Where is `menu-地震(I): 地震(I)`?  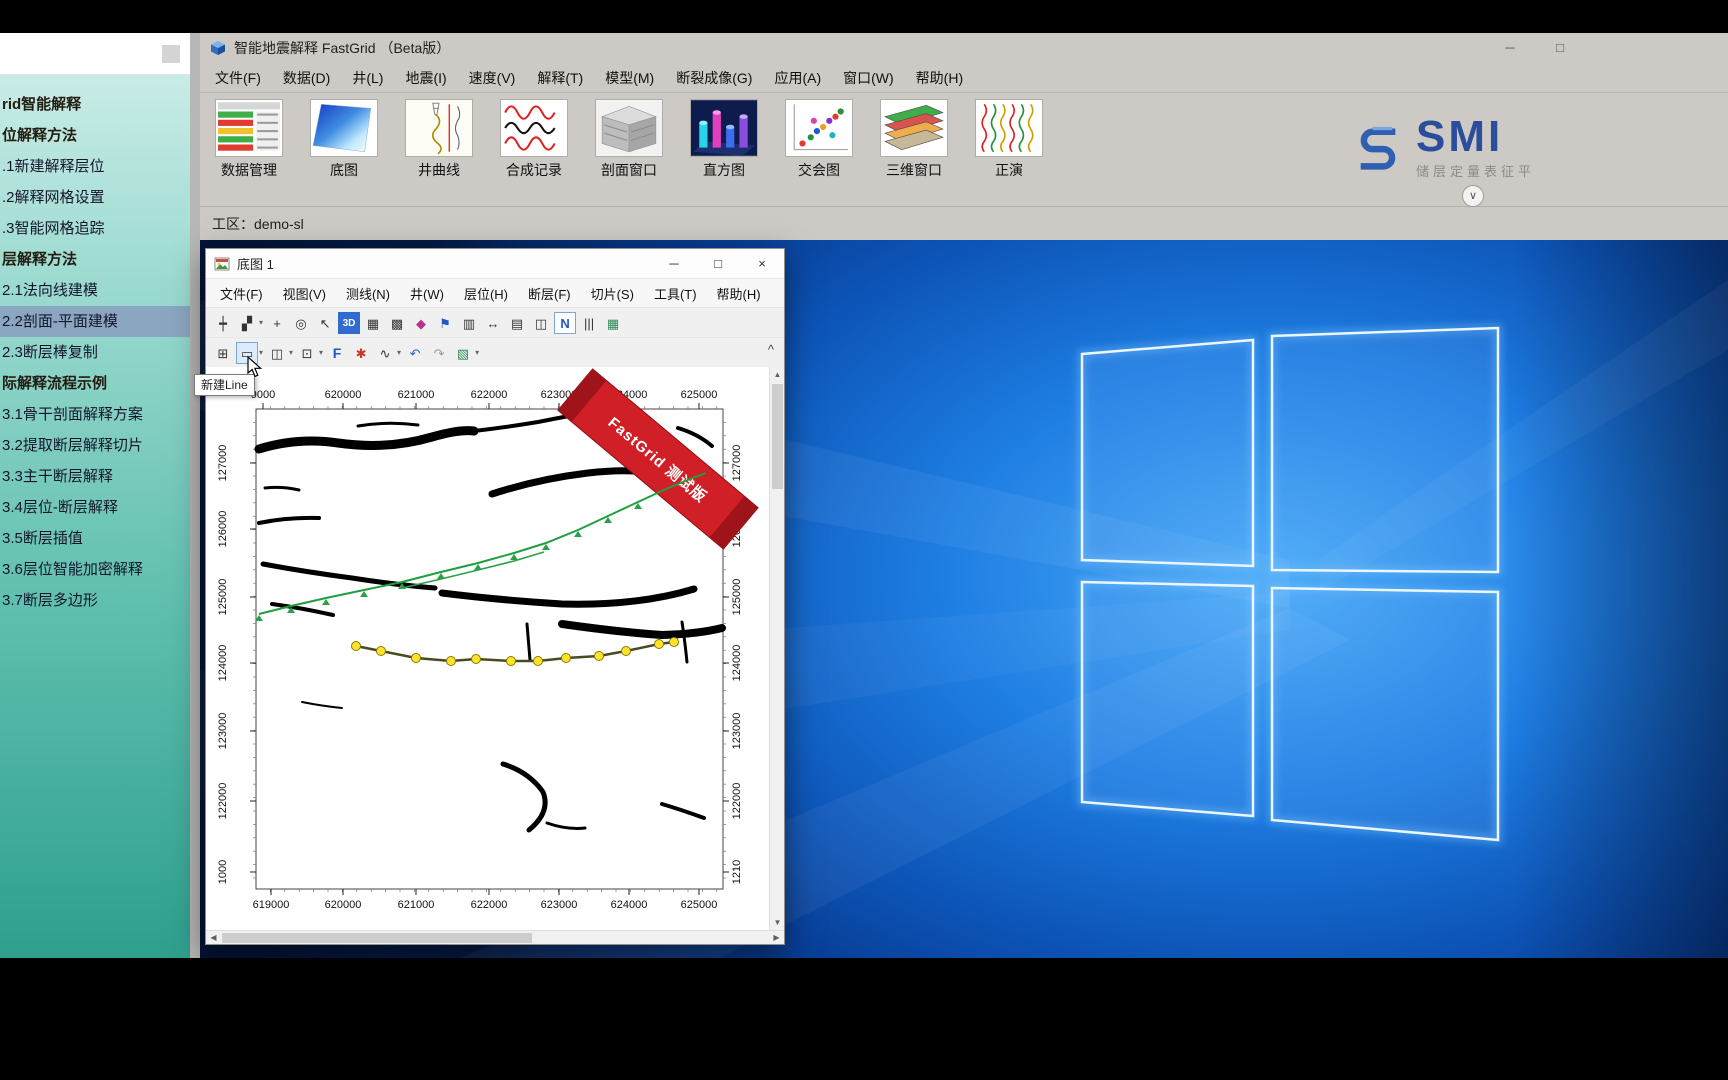 menu-地震(I): 地震(I) is located at coordinates (425, 78).